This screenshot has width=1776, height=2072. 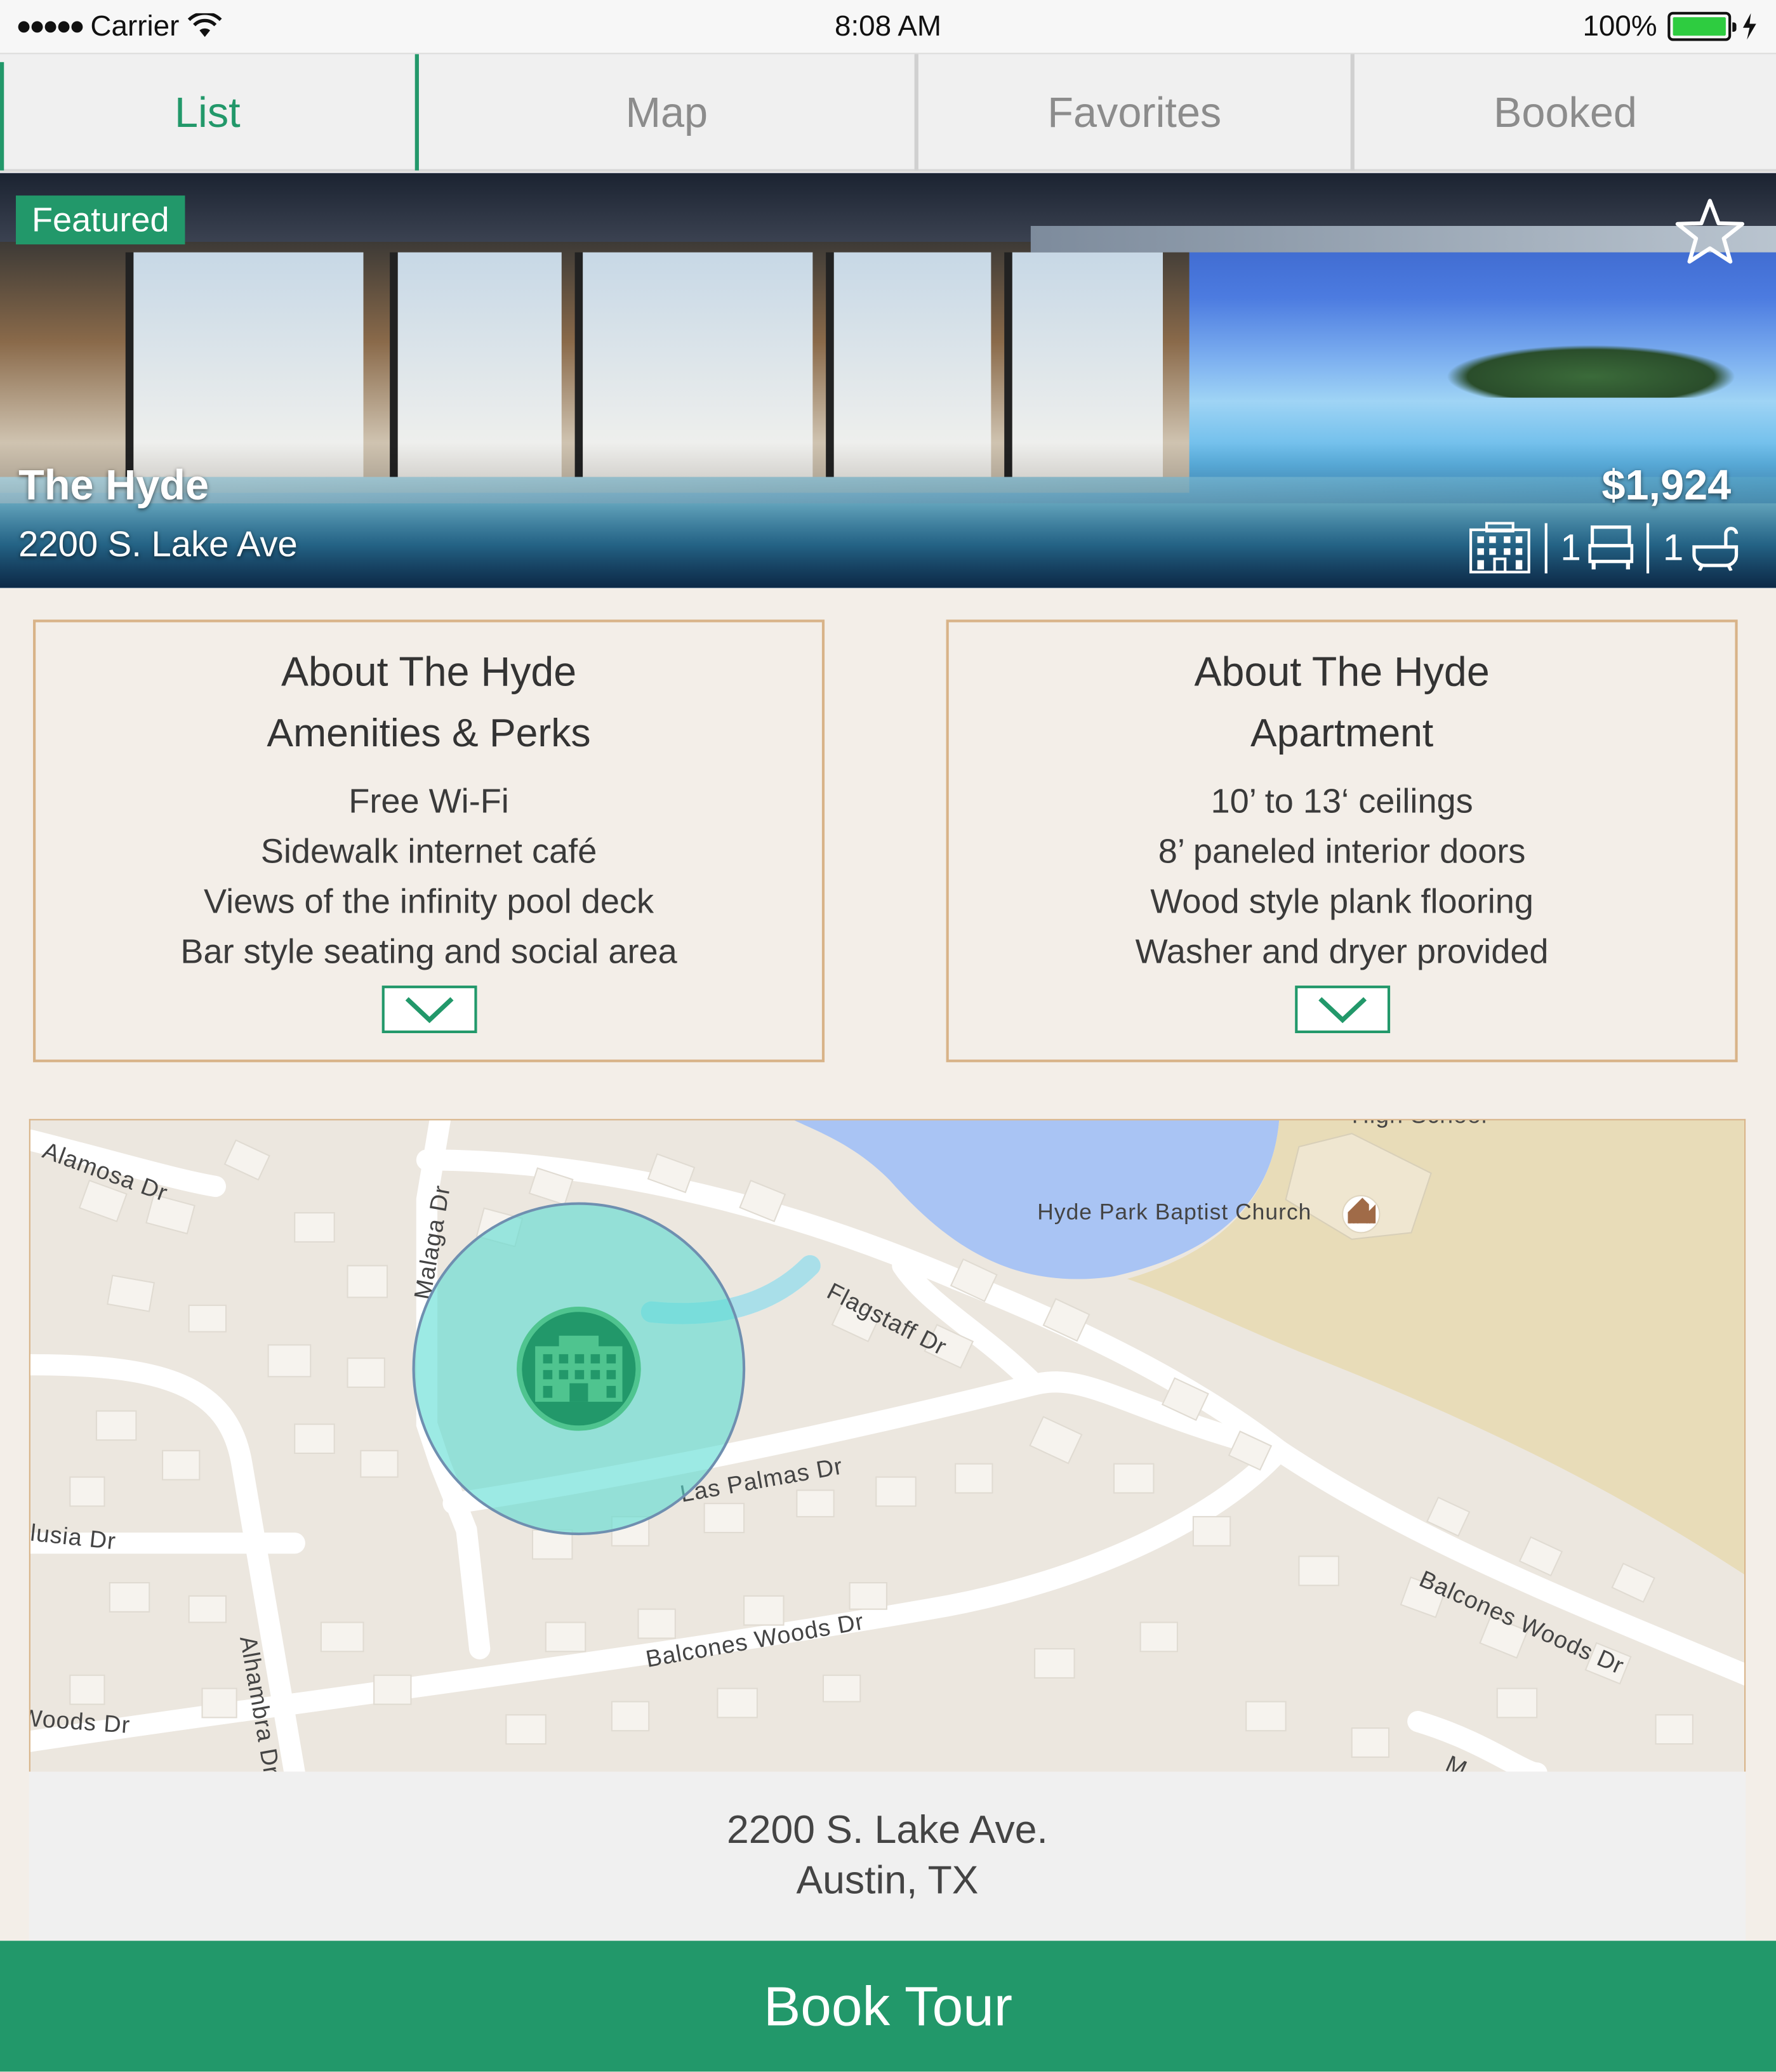 What do you see at coordinates (1420, 1125) in the screenshot?
I see `map-label-high-school: High School` at bounding box center [1420, 1125].